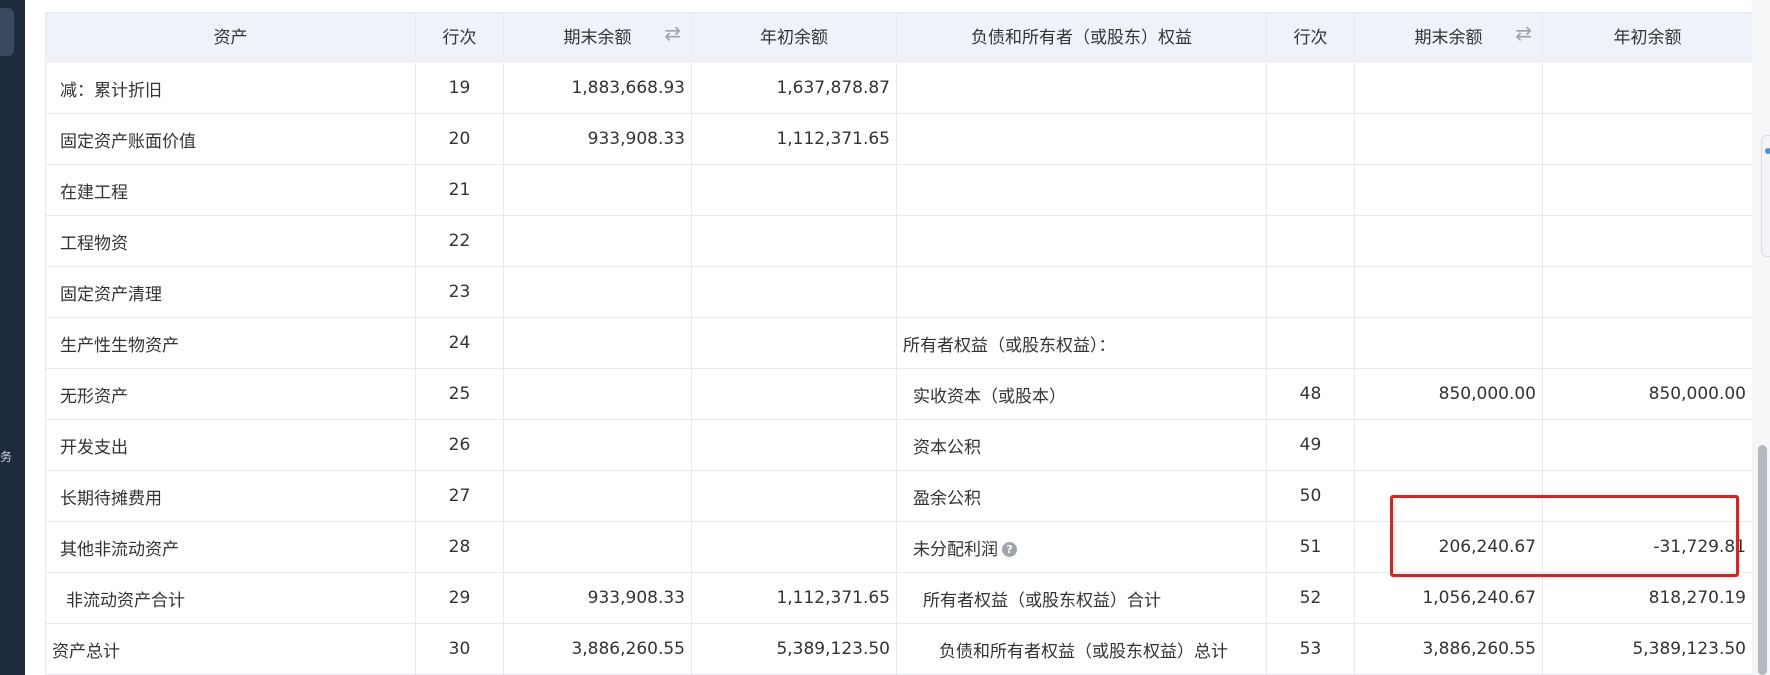 This screenshot has width=1770, height=675. What do you see at coordinates (794, 649) in the screenshot?
I see `cell-begin-balance: 5,389,123.50` at bounding box center [794, 649].